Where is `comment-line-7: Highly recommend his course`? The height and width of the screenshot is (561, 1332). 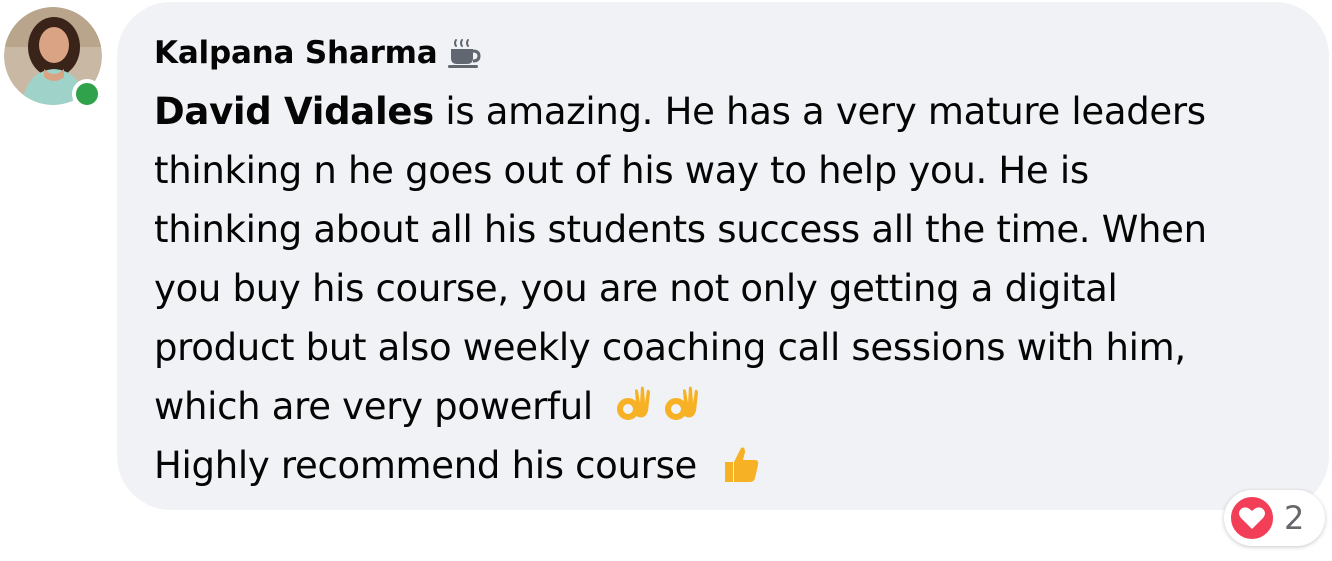
comment-line-7: Highly recommend his course is located at coordinates (729, 465).